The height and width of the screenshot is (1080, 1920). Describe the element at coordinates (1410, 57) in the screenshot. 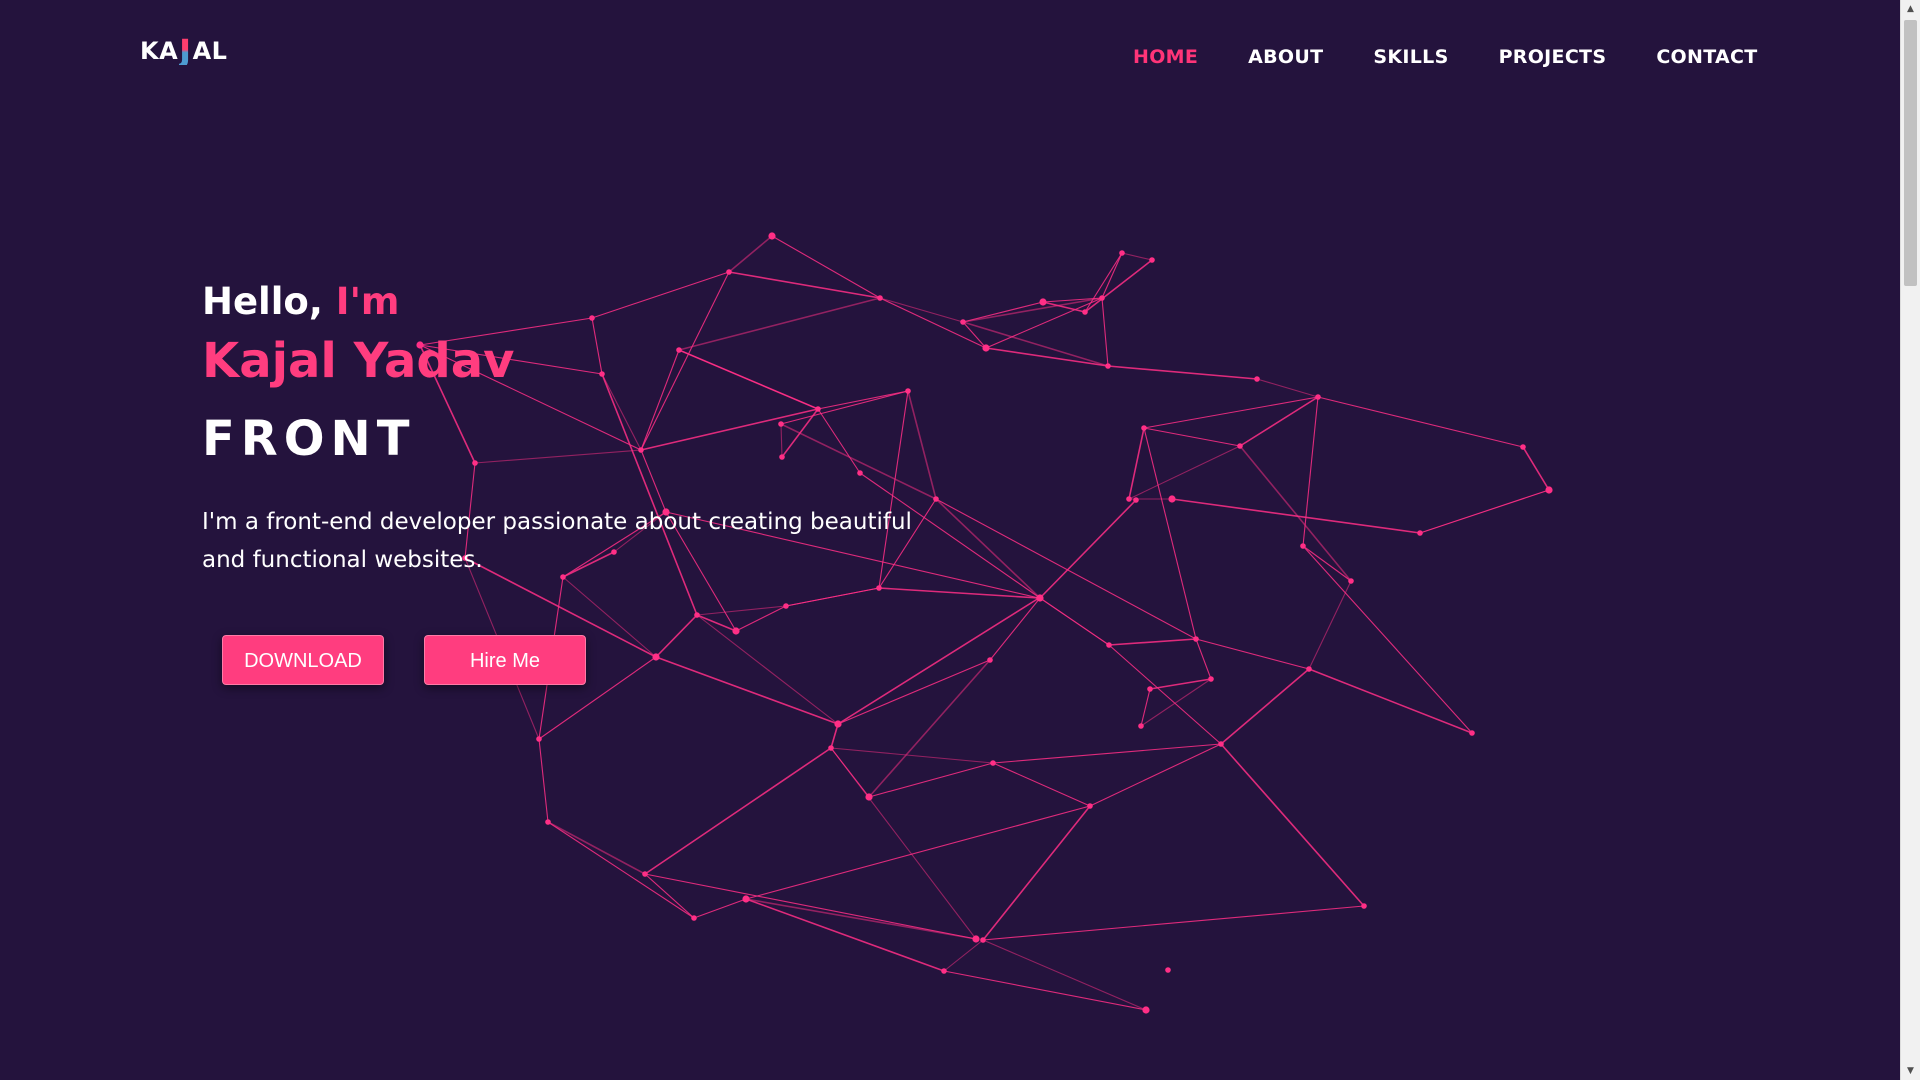

I see `nav-item-skills: SKILLS` at that location.